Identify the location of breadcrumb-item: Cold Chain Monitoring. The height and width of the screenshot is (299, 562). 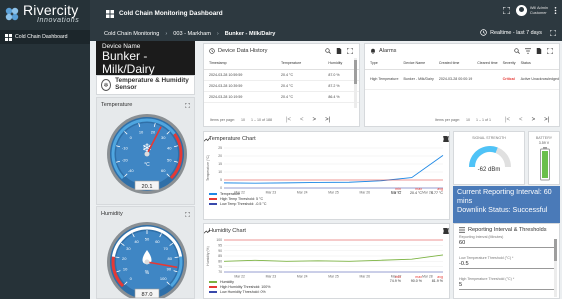
(131, 34).